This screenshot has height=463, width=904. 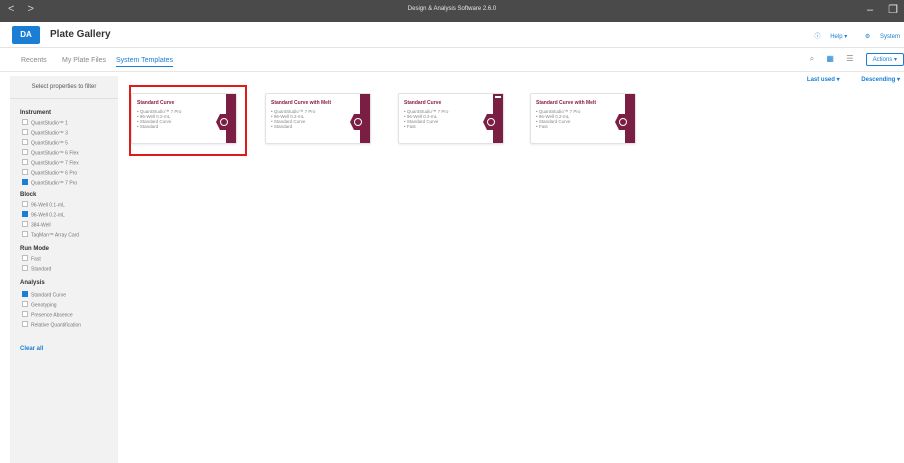 I want to click on sort-order-dropdown: Descending ▾, so click(x=875, y=80).